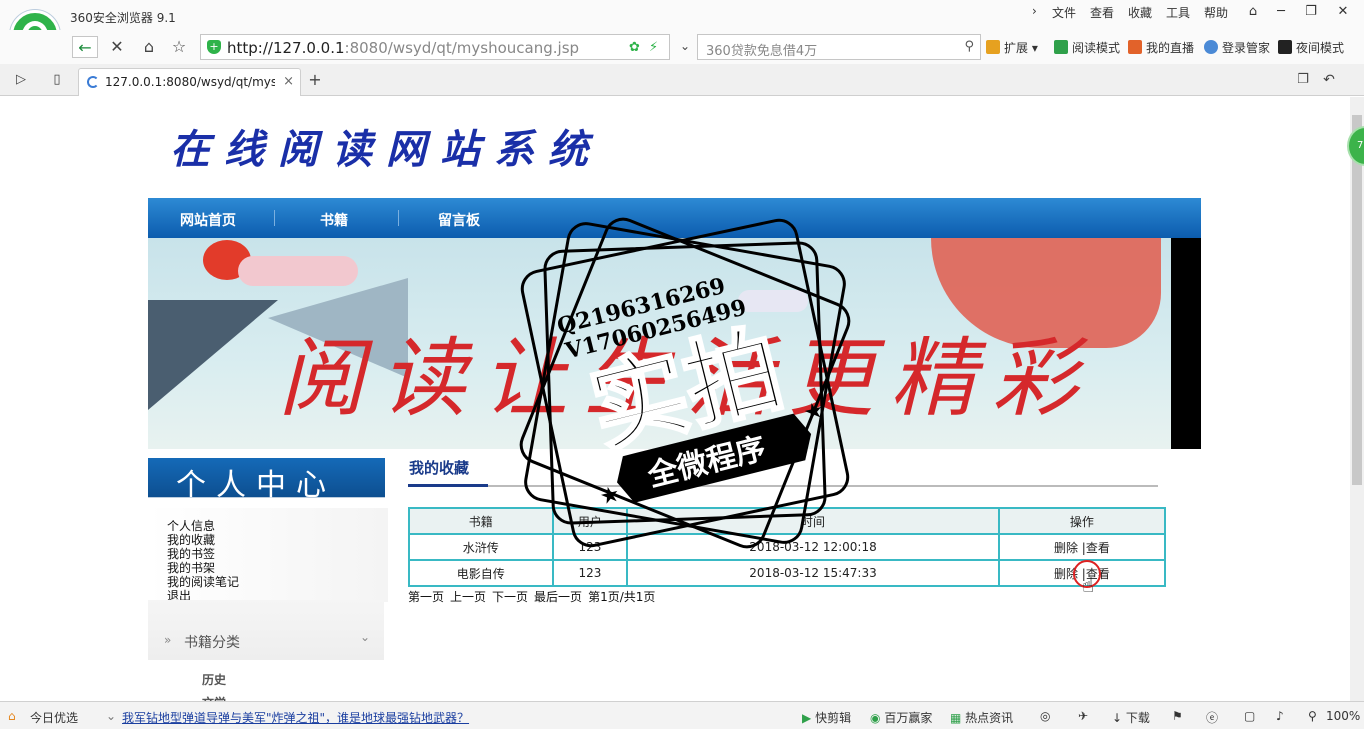 This screenshot has width=1364, height=729. I want to click on volume-icon: ♪, so click(1280, 716).